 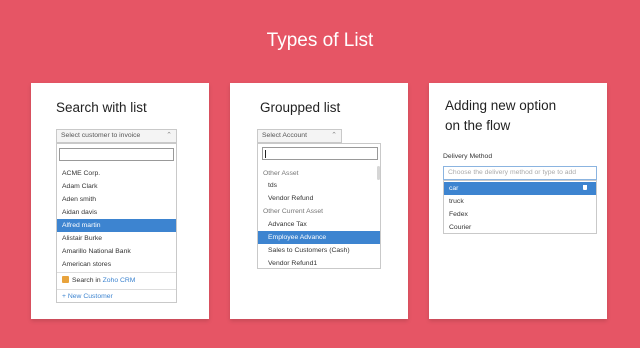 I want to click on customer-search-input, so click(x=116, y=154).